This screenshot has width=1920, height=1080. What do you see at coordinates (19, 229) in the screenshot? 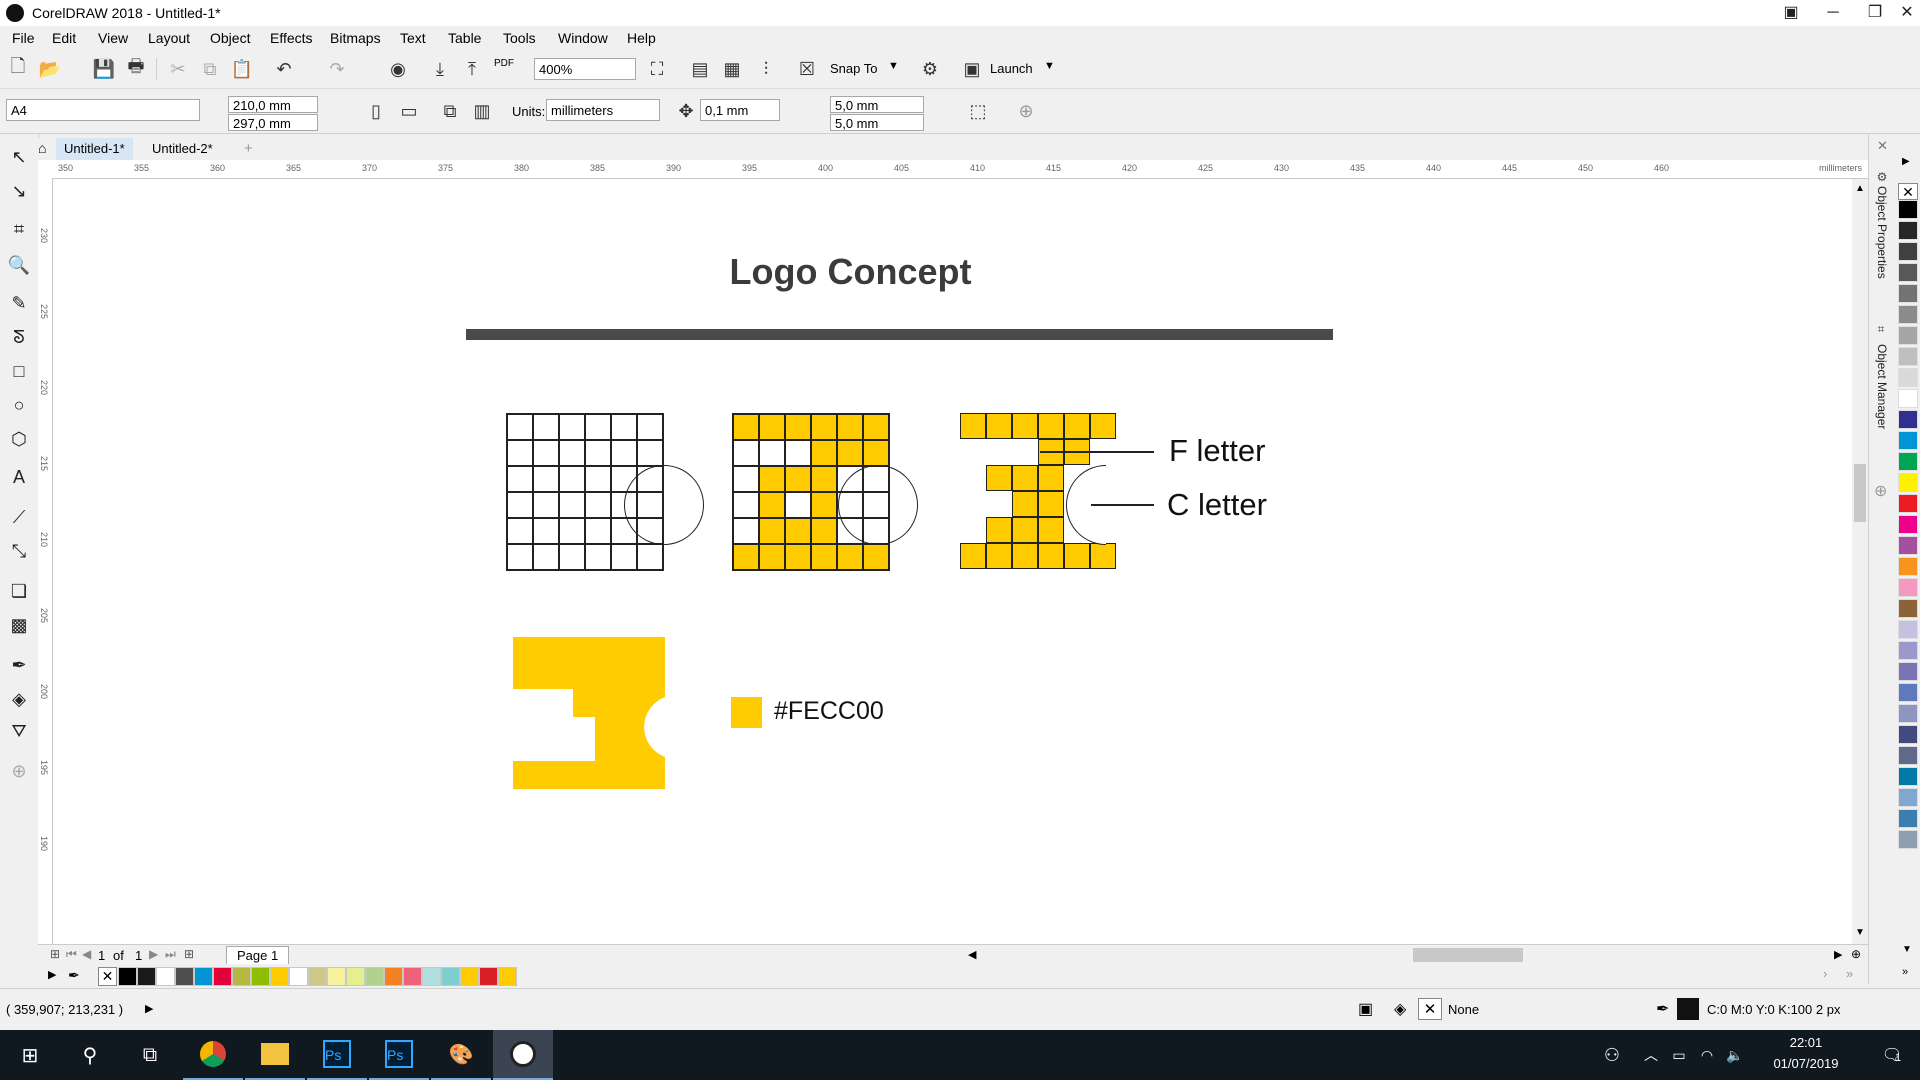
I see `crop-tool-icon: ⌗` at bounding box center [19, 229].